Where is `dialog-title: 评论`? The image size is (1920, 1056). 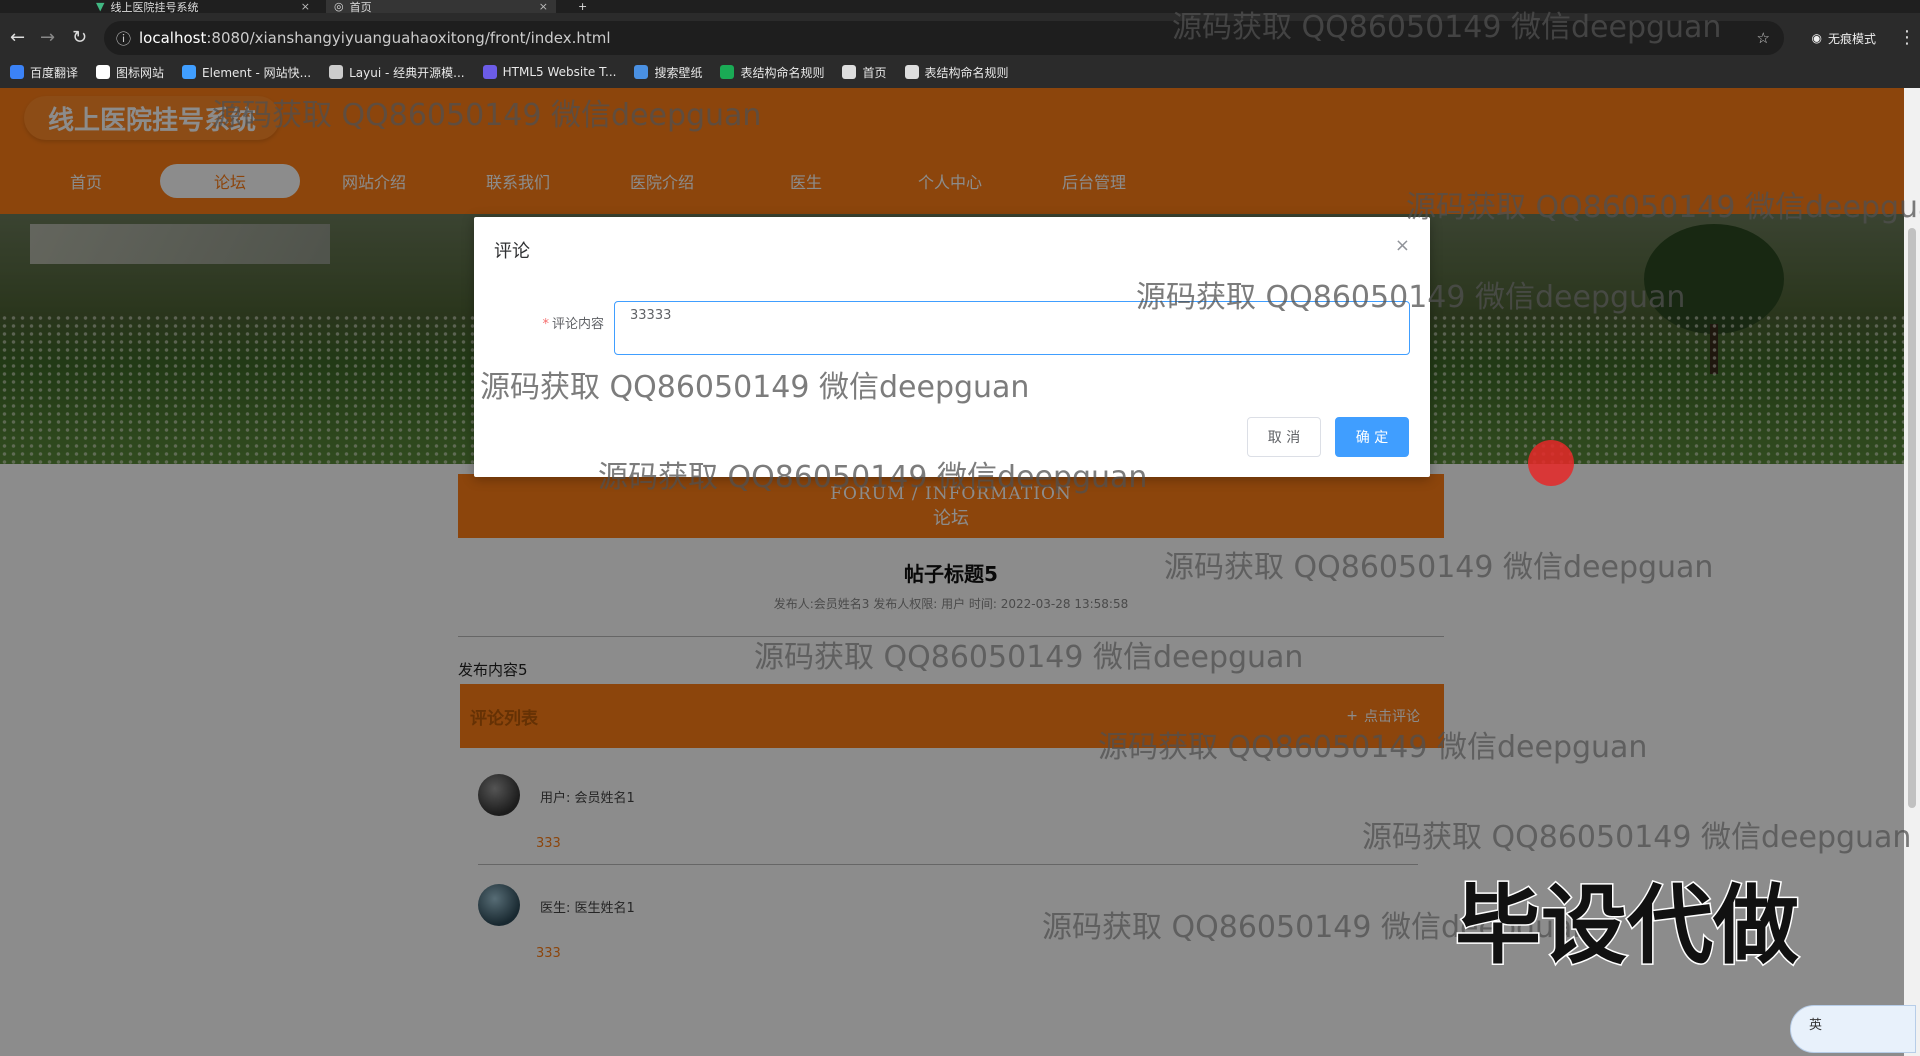
dialog-title: 评论 is located at coordinates (512, 251).